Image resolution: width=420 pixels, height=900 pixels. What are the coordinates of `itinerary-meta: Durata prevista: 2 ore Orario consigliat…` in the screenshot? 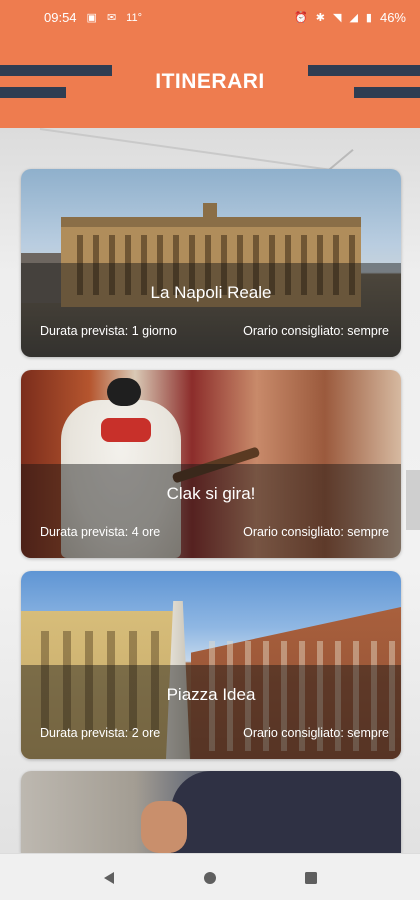 It's located at (214, 733).